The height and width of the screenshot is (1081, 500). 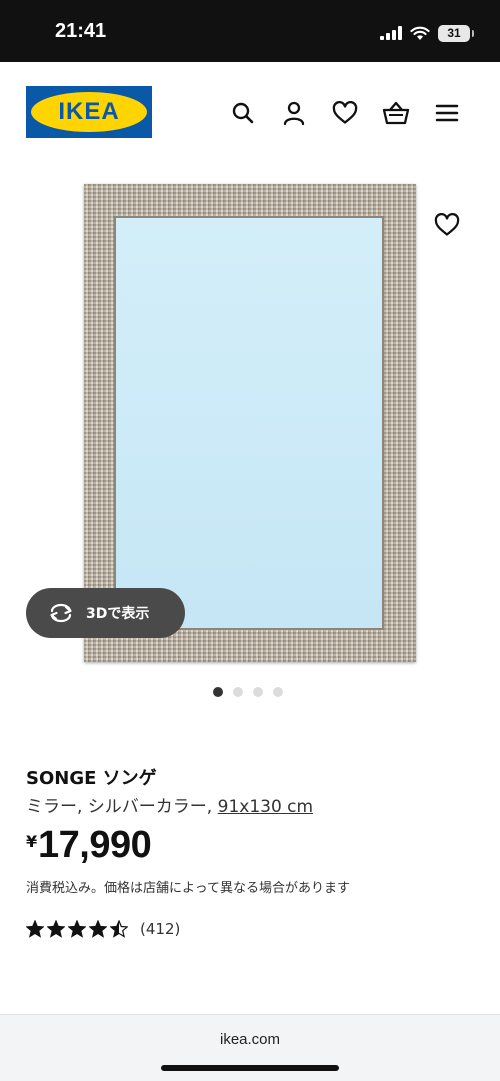 I want to click on logo-oval: IKEA, so click(x=89, y=112).